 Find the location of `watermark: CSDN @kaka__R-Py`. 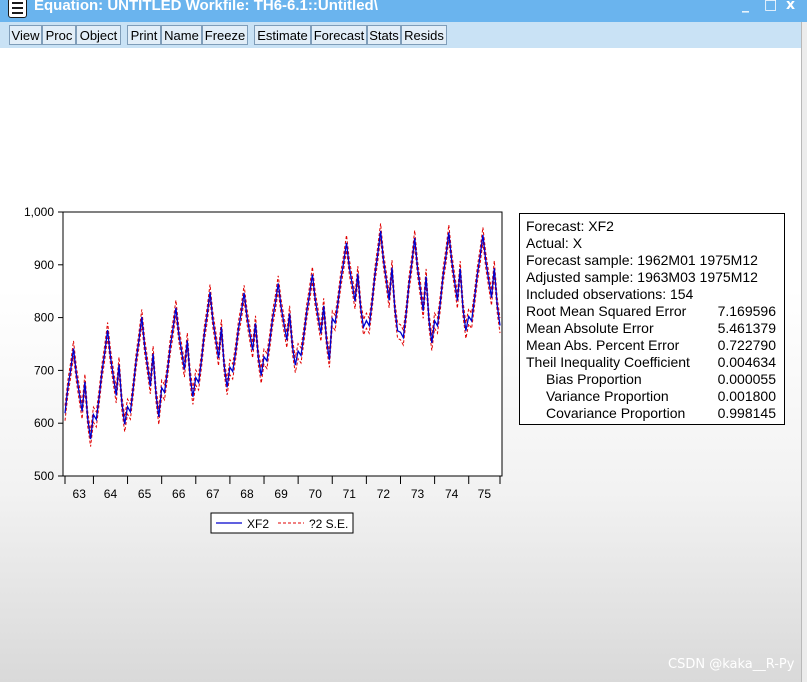

watermark: CSDN @kaka__R-Py is located at coordinates (731, 664).